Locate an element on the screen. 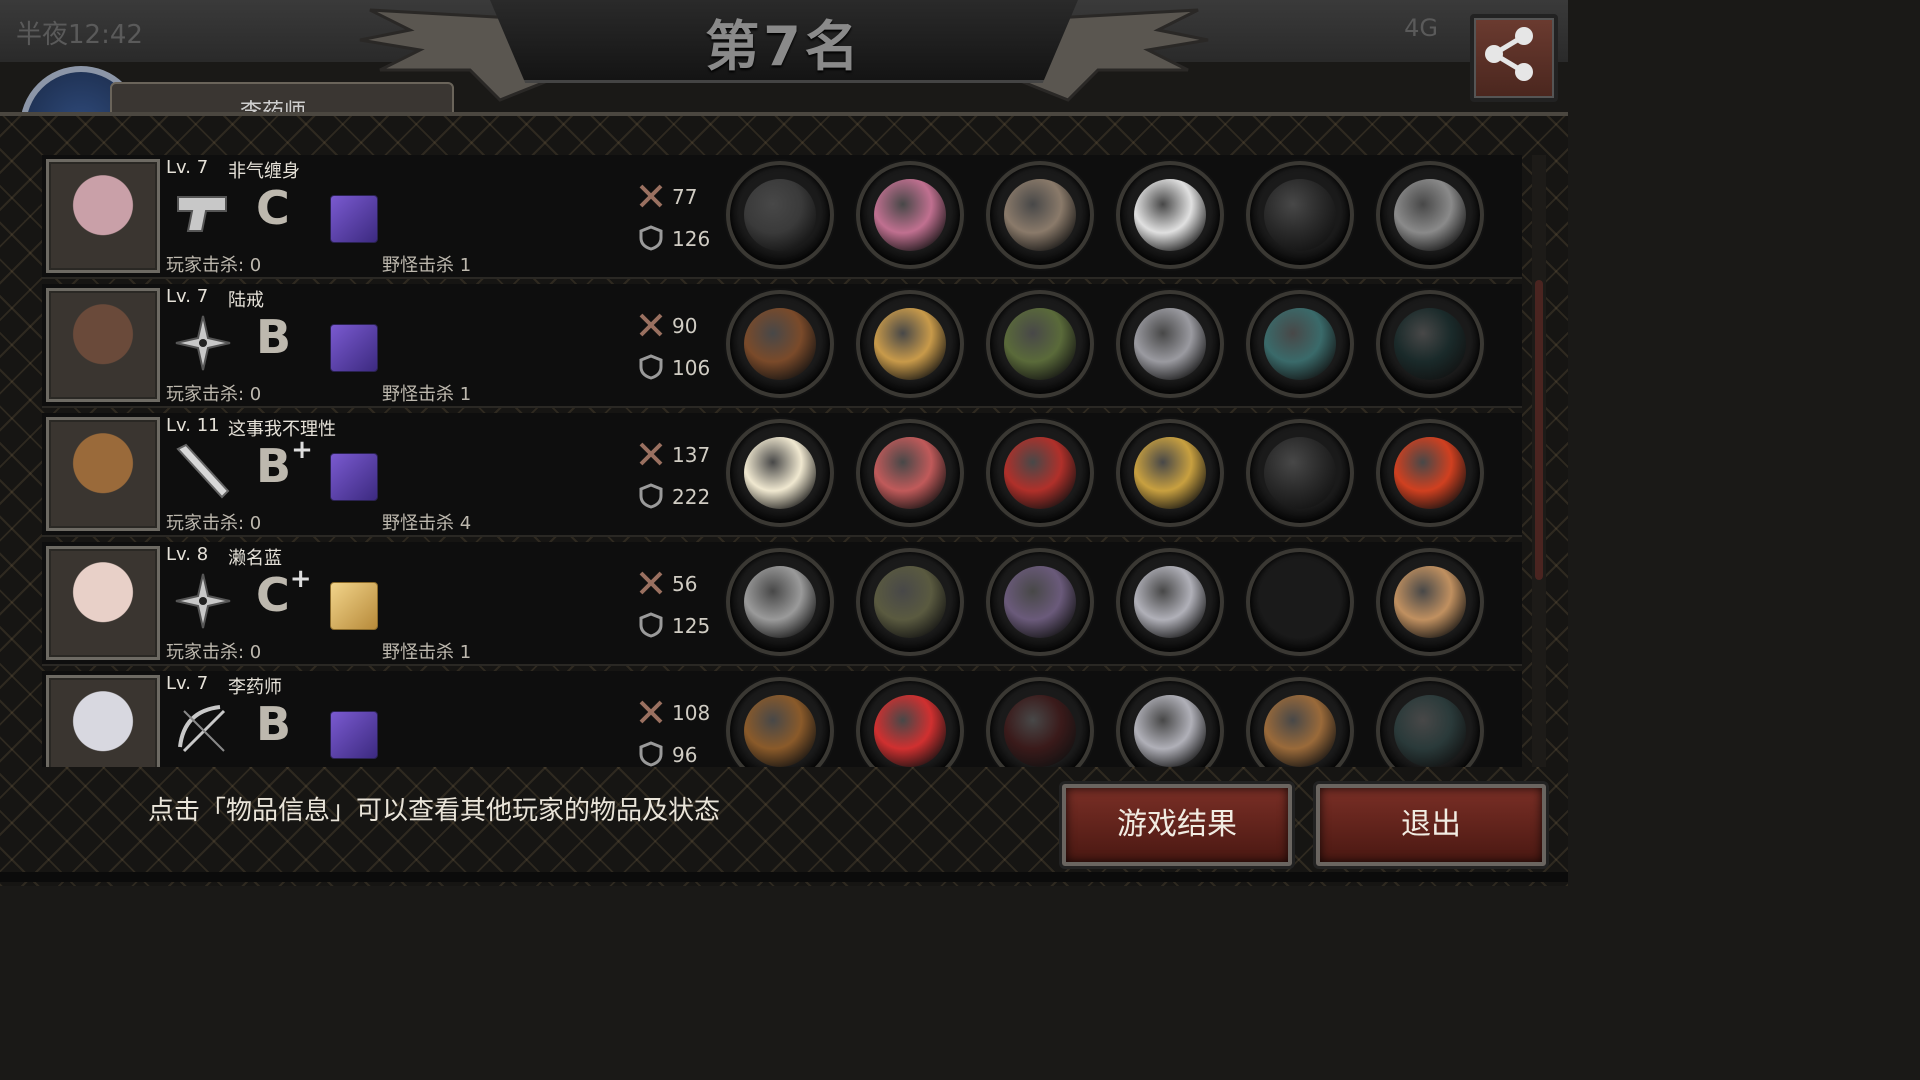 This screenshot has width=1920, height=1080. player-row: Lv. 7 非气缠身 C 玩家击杀: 0 野怪击杀 1 77 126 is located at coordinates (782, 217).